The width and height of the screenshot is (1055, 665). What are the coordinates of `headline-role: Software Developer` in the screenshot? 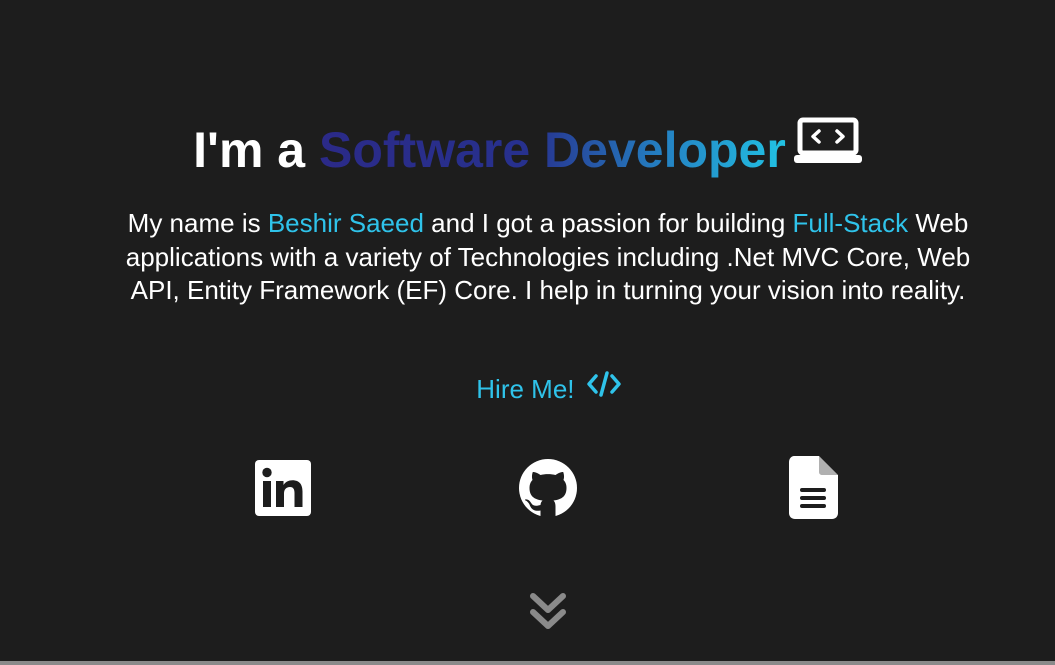 It's located at (552, 150).